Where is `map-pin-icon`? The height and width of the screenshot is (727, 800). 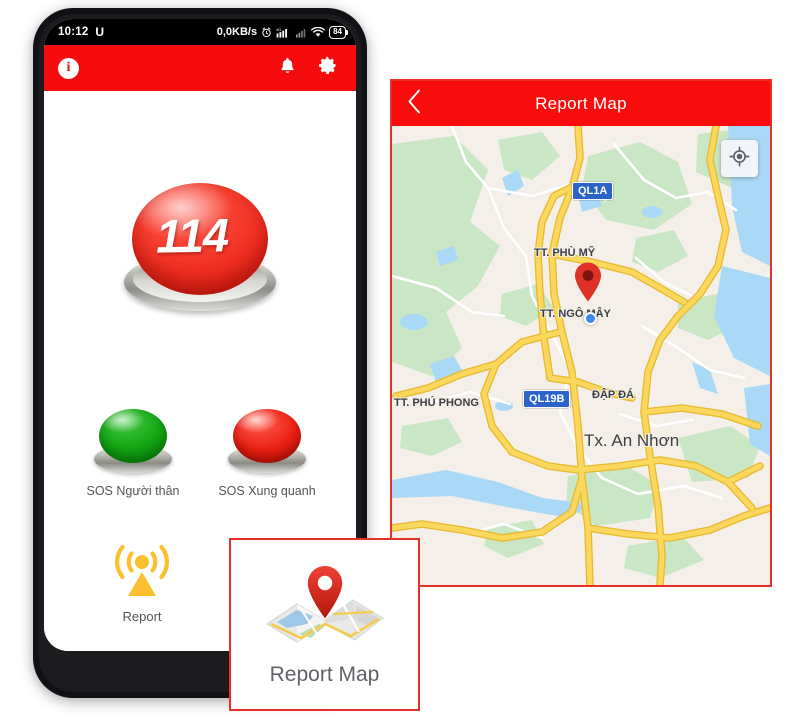 map-pin-icon is located at coordinates (588, 284).